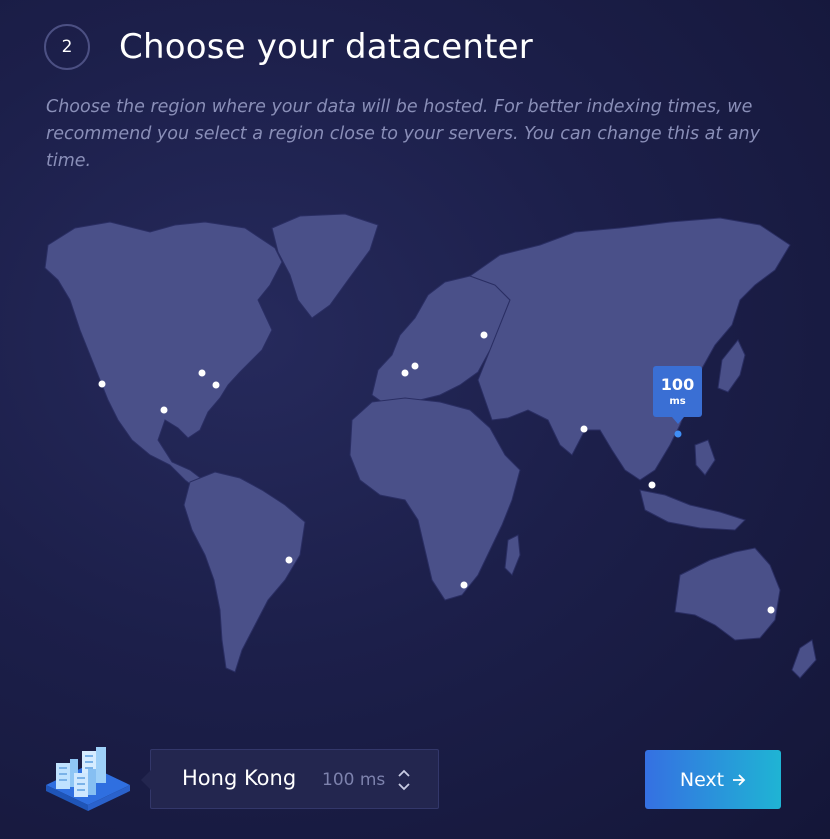 The image size is (830, 839). What do you see at coordinates (739, 779) in the screenshot?
I see `arrow-right-icon` at bounding box center [739, 779].